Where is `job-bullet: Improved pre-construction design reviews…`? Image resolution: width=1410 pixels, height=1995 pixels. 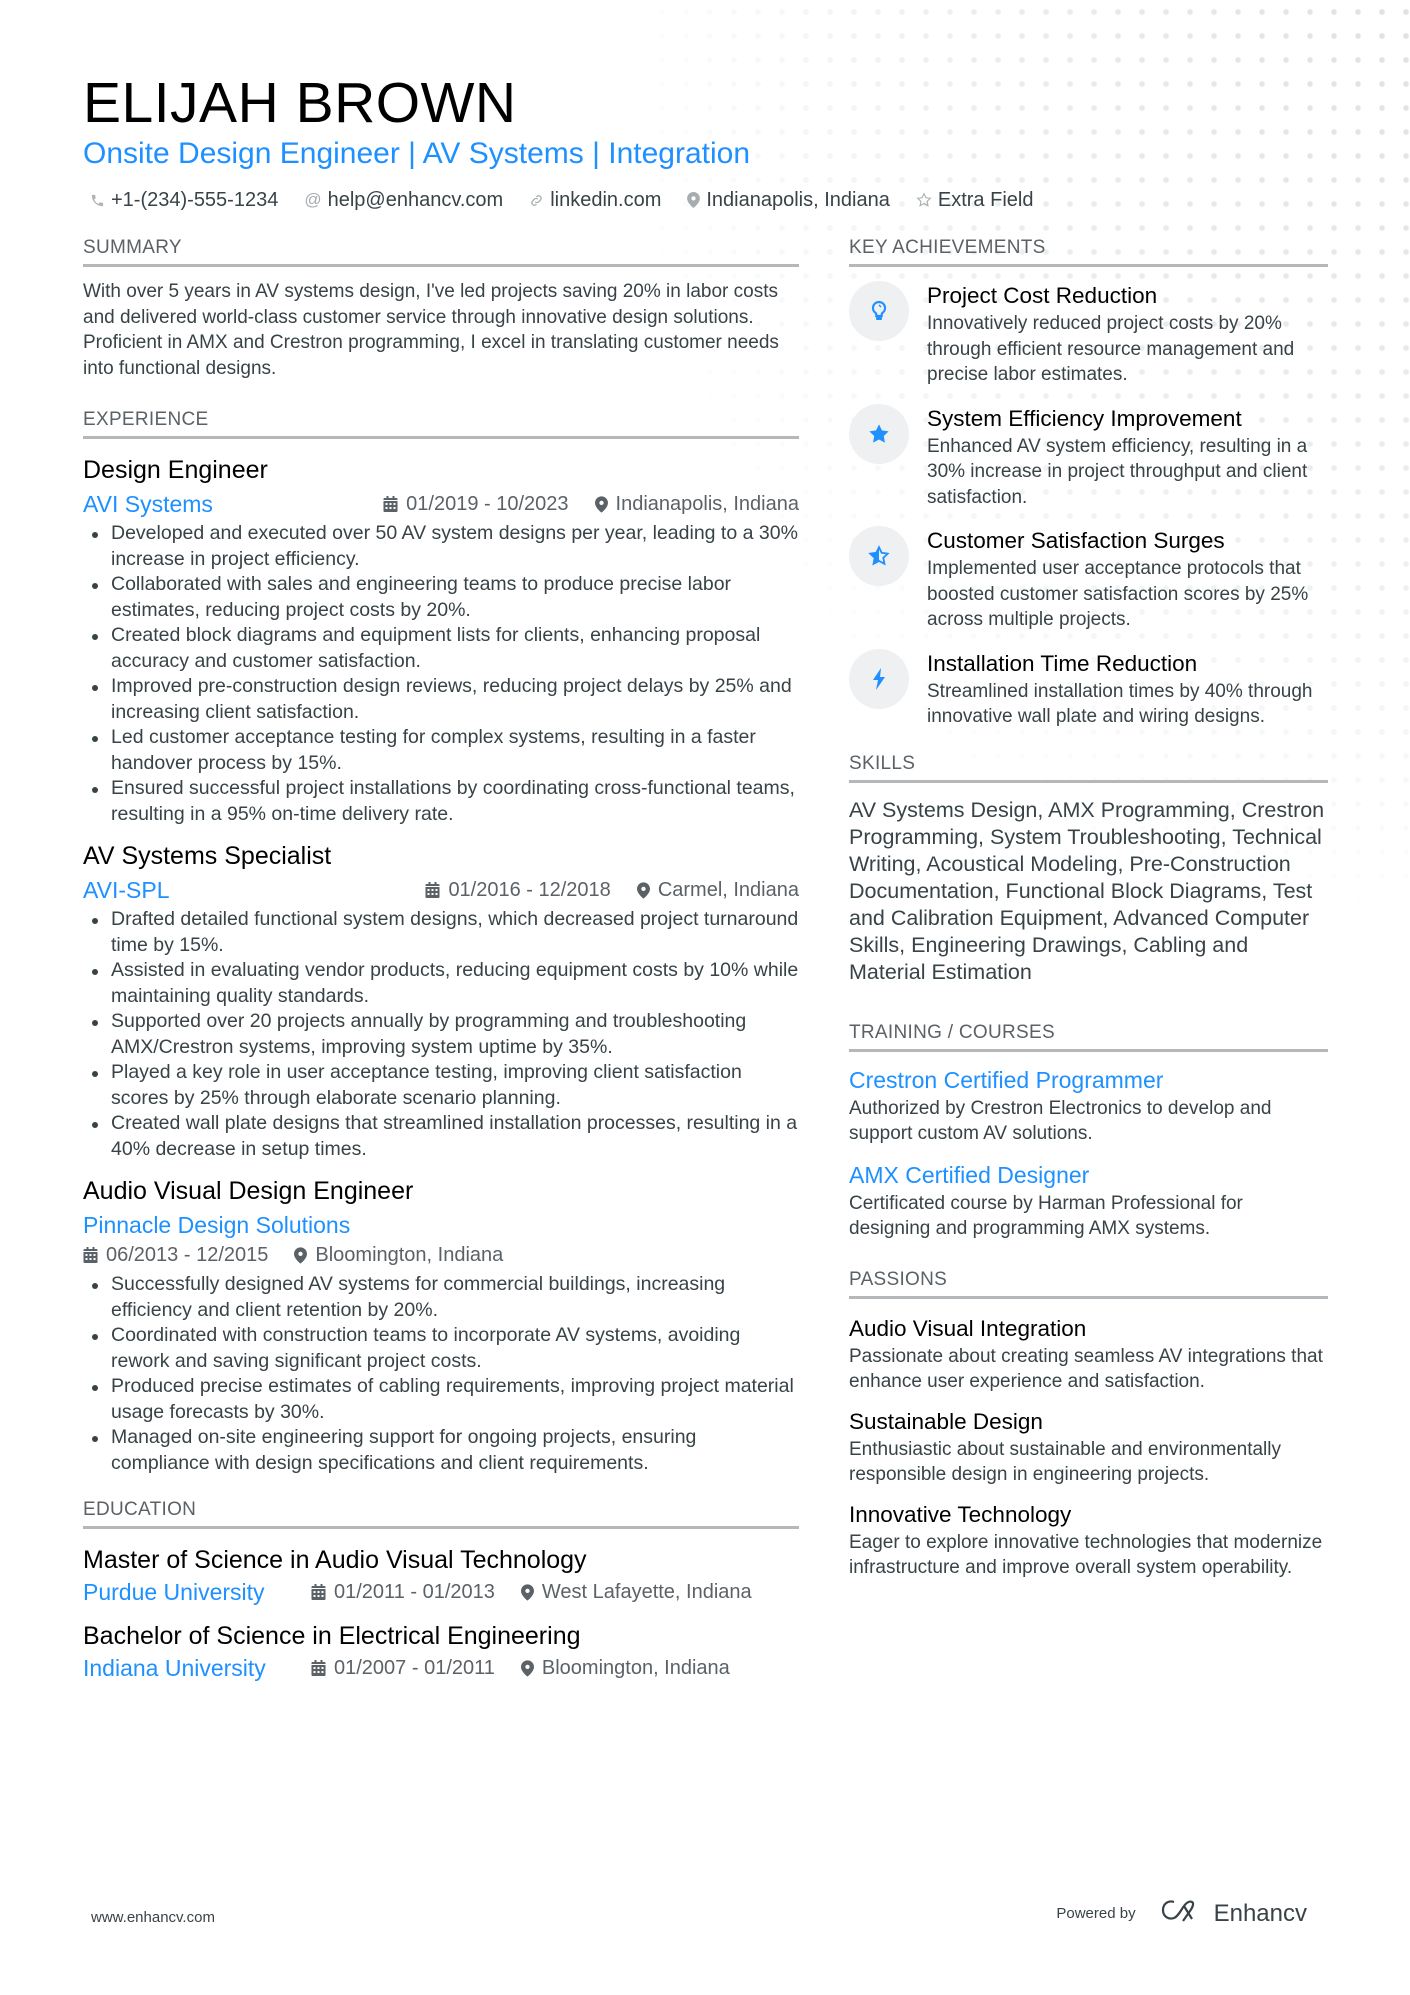
job-bullet: Improved pre-construction design reviews… is located at coordinates (441, 699).